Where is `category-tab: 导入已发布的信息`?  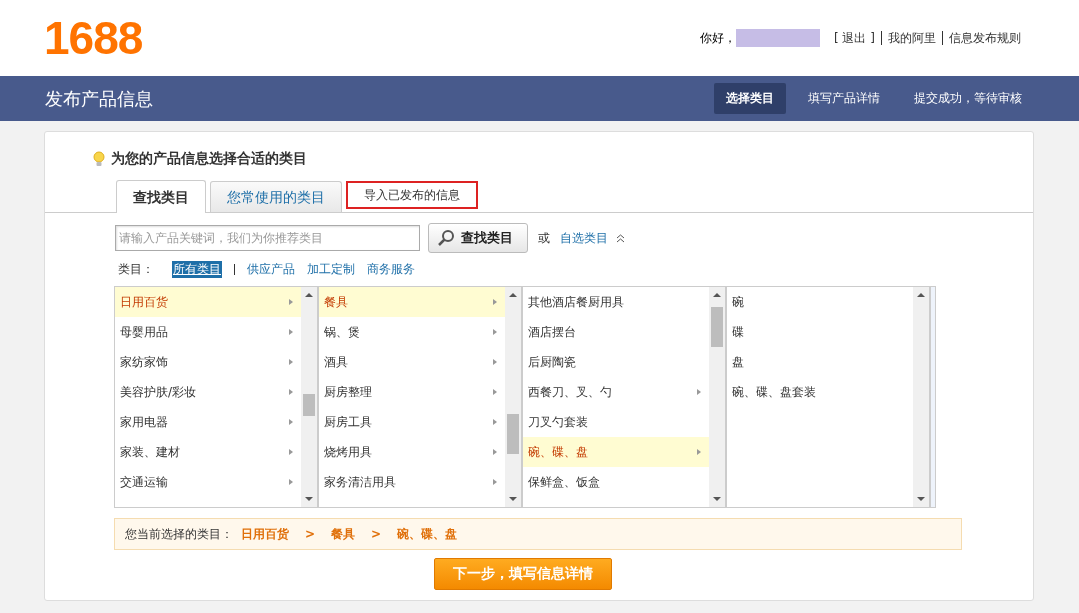 category-tab: 导入已发布的信息 is located at coordinates (412, 195).